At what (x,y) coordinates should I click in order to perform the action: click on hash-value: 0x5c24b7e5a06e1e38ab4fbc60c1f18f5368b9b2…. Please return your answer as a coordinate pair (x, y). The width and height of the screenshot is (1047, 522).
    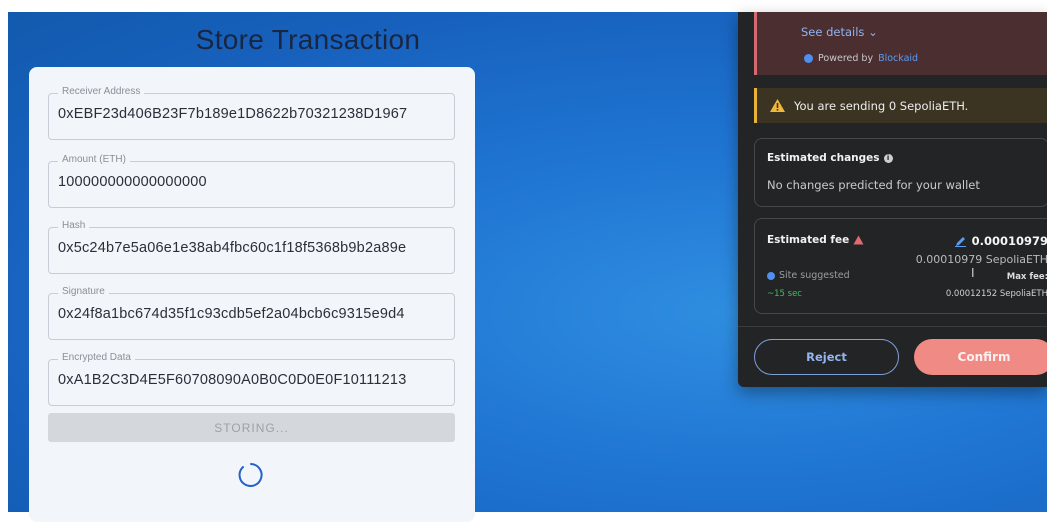
    Looking at the image, I should click on (232, 248).